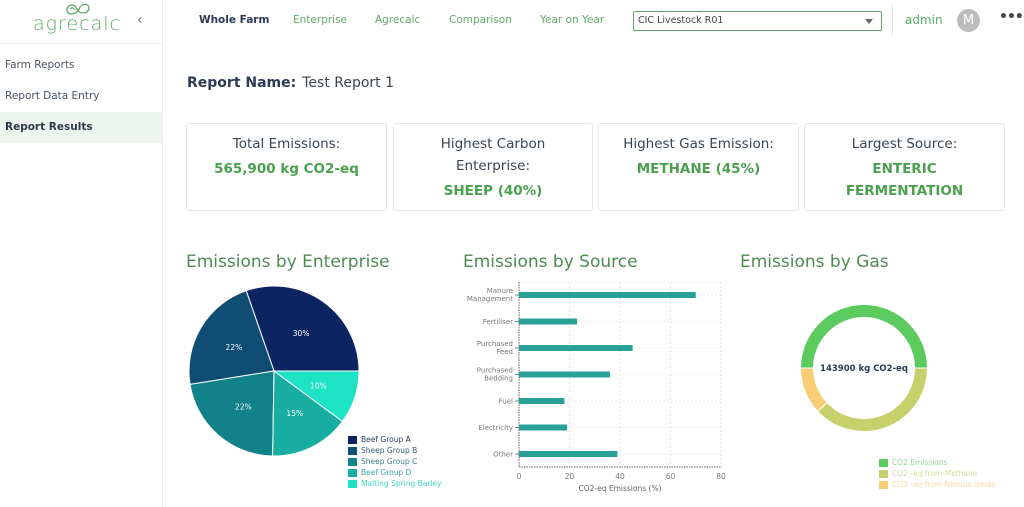 The width and height of the screenshot is (1024, 507). Describe the element at coordinates (498, 379) in the screenshot. I see `y-tick-label: Bedding` at that location.